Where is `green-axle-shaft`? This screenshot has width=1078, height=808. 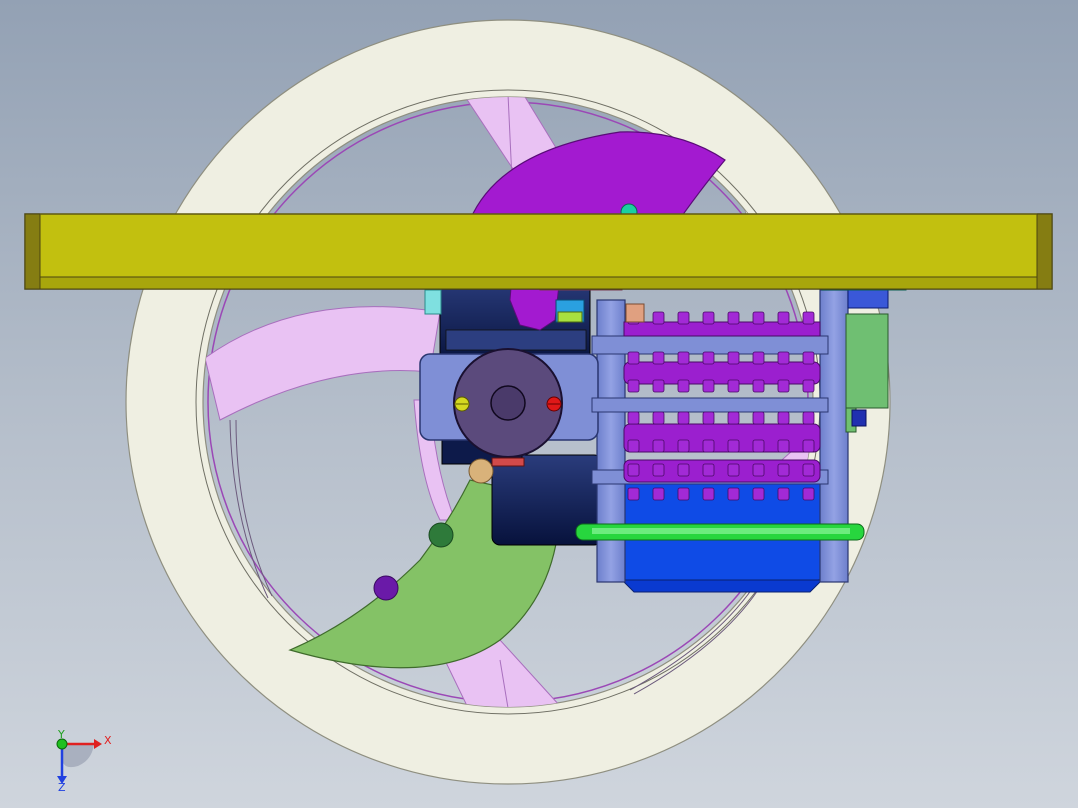 green-axle-shaft is located at coordinates (720, 532).